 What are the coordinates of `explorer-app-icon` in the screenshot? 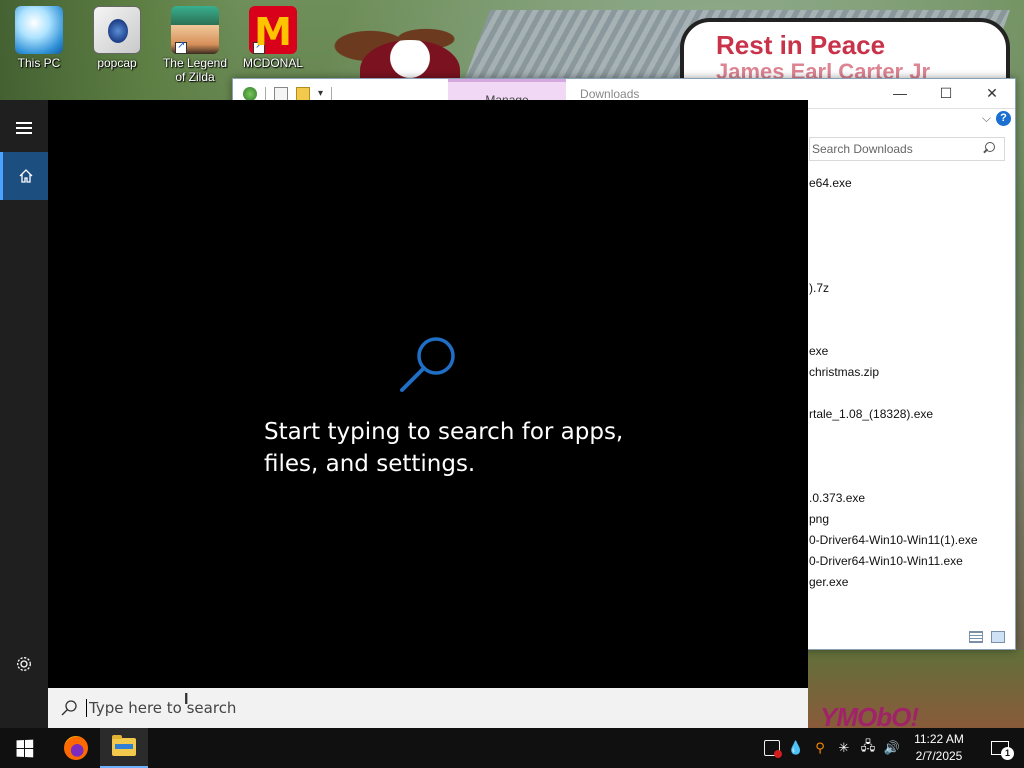 It's located at (250, 93).